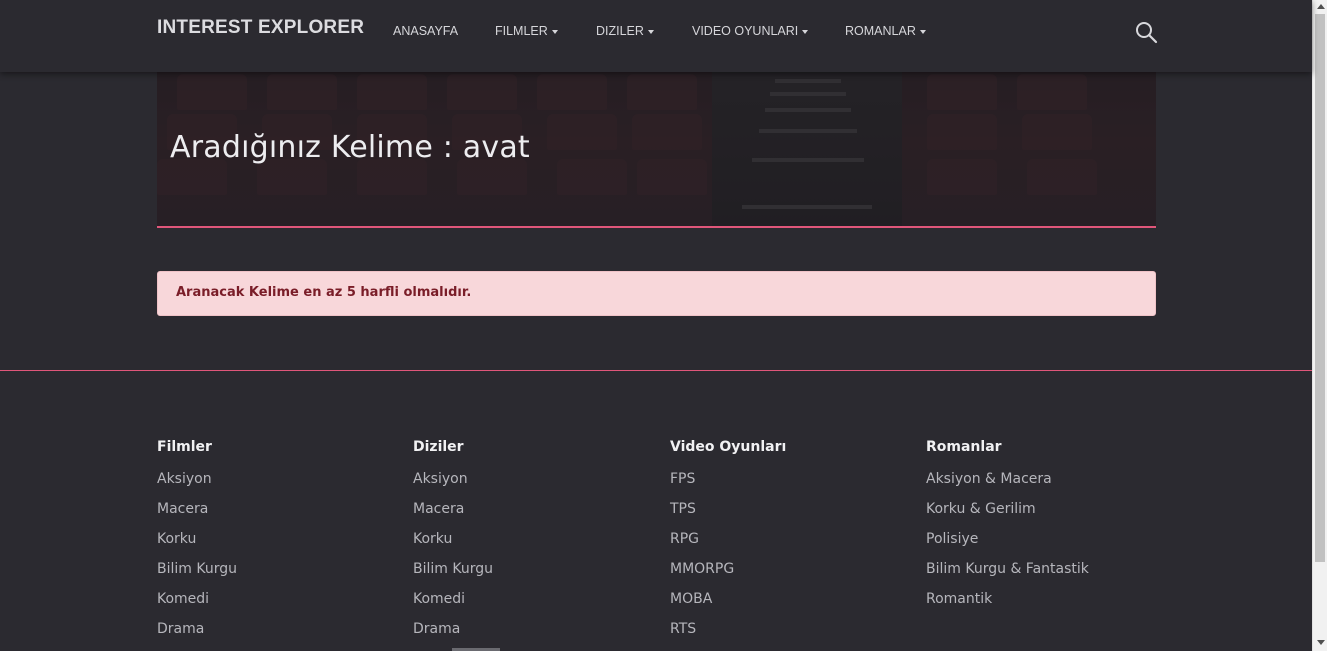  Describe the element at coordinates (1007, 544) in the screenshot. I see `footer-link: Polisiye` at that location.